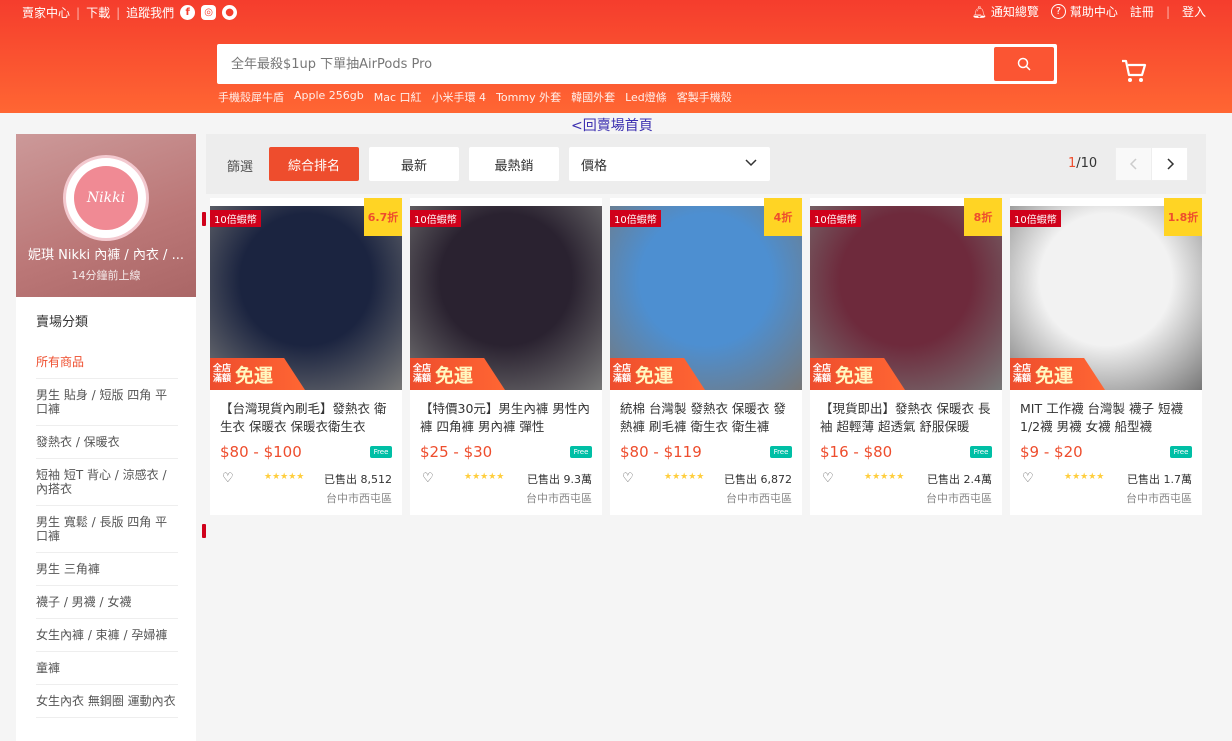 The height and width of the screenshot is (741, 1232). I want to click on category-item: 短袖 短T 背心 / 涼感衣 / 內搭衣, so click(107, 482).